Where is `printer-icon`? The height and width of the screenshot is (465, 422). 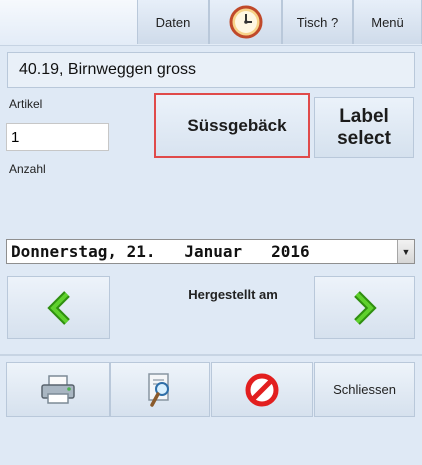 printer-icon is located at coordinates (58, 389).